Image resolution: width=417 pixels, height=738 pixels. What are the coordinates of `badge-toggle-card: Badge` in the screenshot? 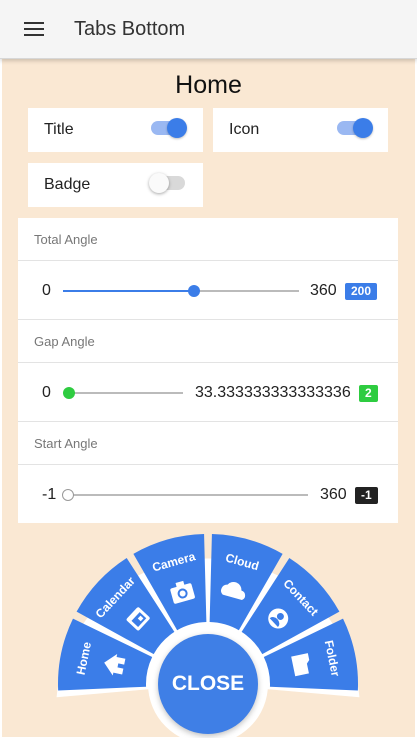 It's located at (115, 185).